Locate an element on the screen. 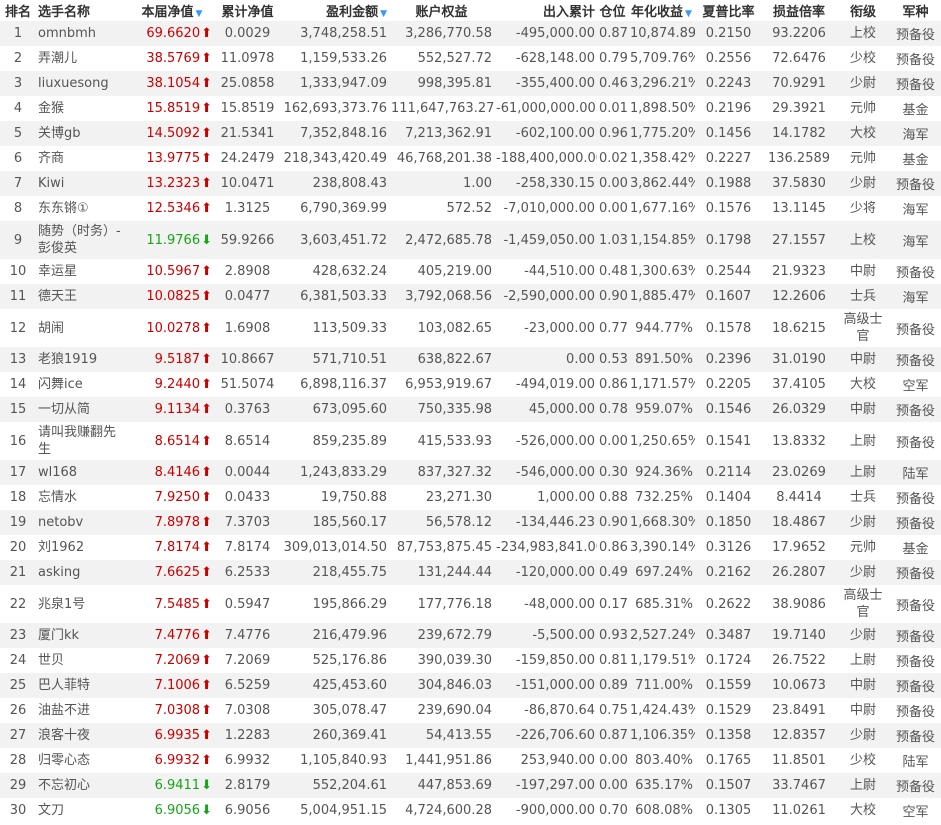 The image size is (941, 825). rank-cell: 9 is located at coordinates (18, 240).